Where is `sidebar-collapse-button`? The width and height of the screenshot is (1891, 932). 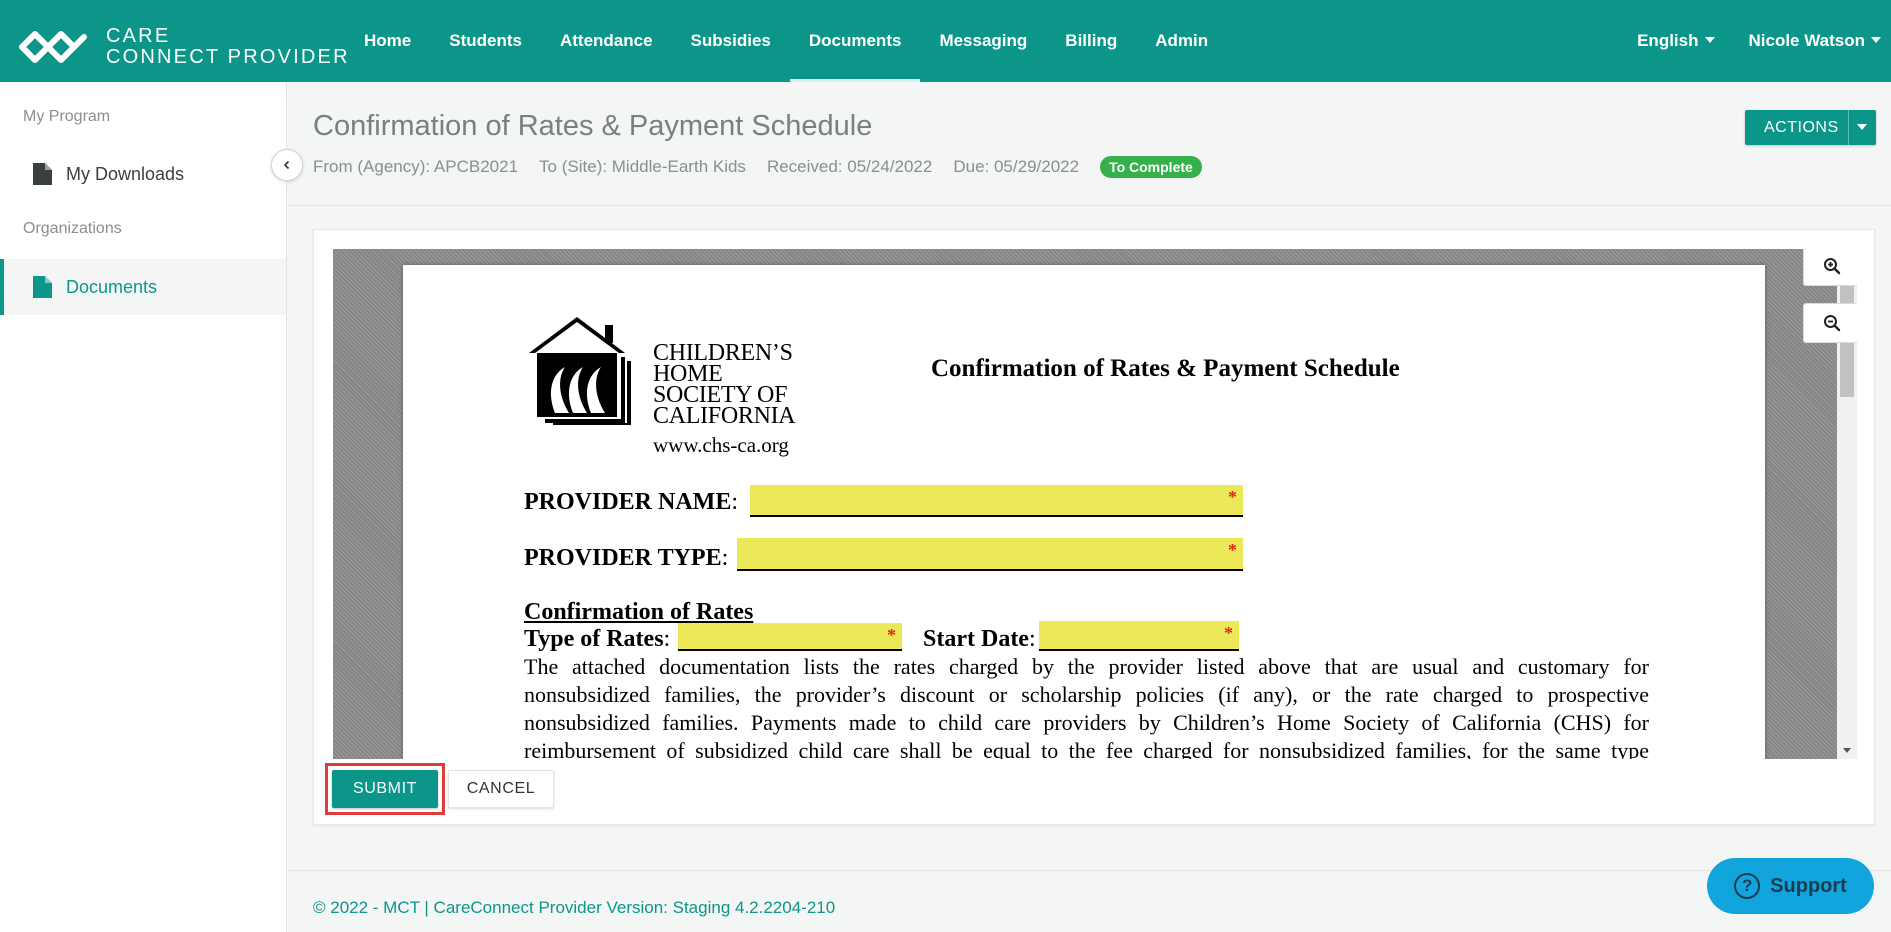 sidebar-collapse-button is located at coordinates (287, 165).